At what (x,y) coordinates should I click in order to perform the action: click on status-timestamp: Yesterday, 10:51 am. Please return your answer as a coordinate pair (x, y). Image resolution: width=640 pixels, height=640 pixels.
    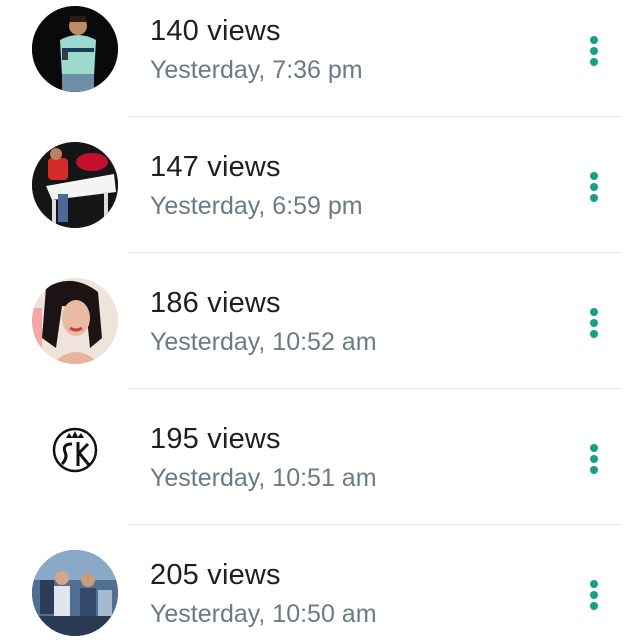
    Looking at the image, I should click on (263, 478).